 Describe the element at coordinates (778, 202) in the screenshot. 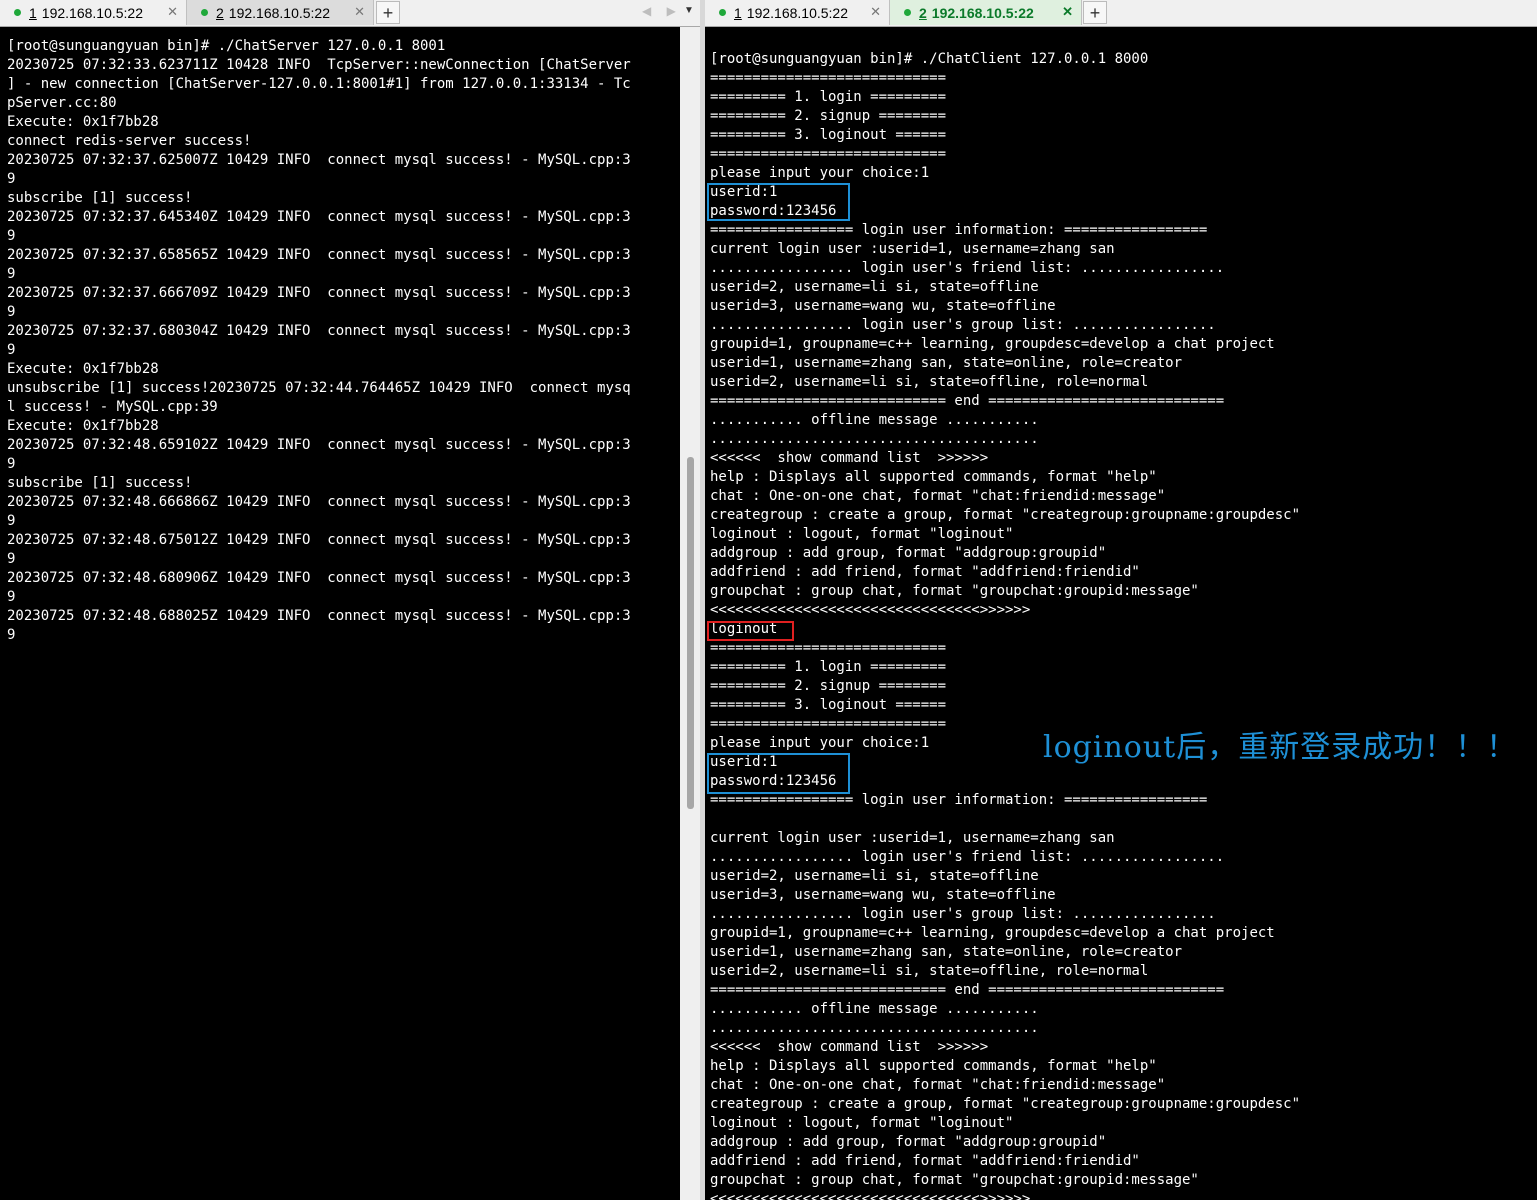

I see `first-login-credentials-highlight` at that location.